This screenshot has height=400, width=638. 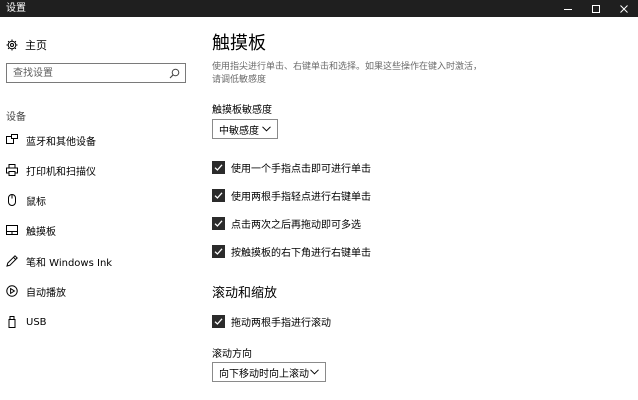 What do you see at coordinates (12, 322) in the screenshot?
I see `usb-icon` at bounding box center [12, 322].